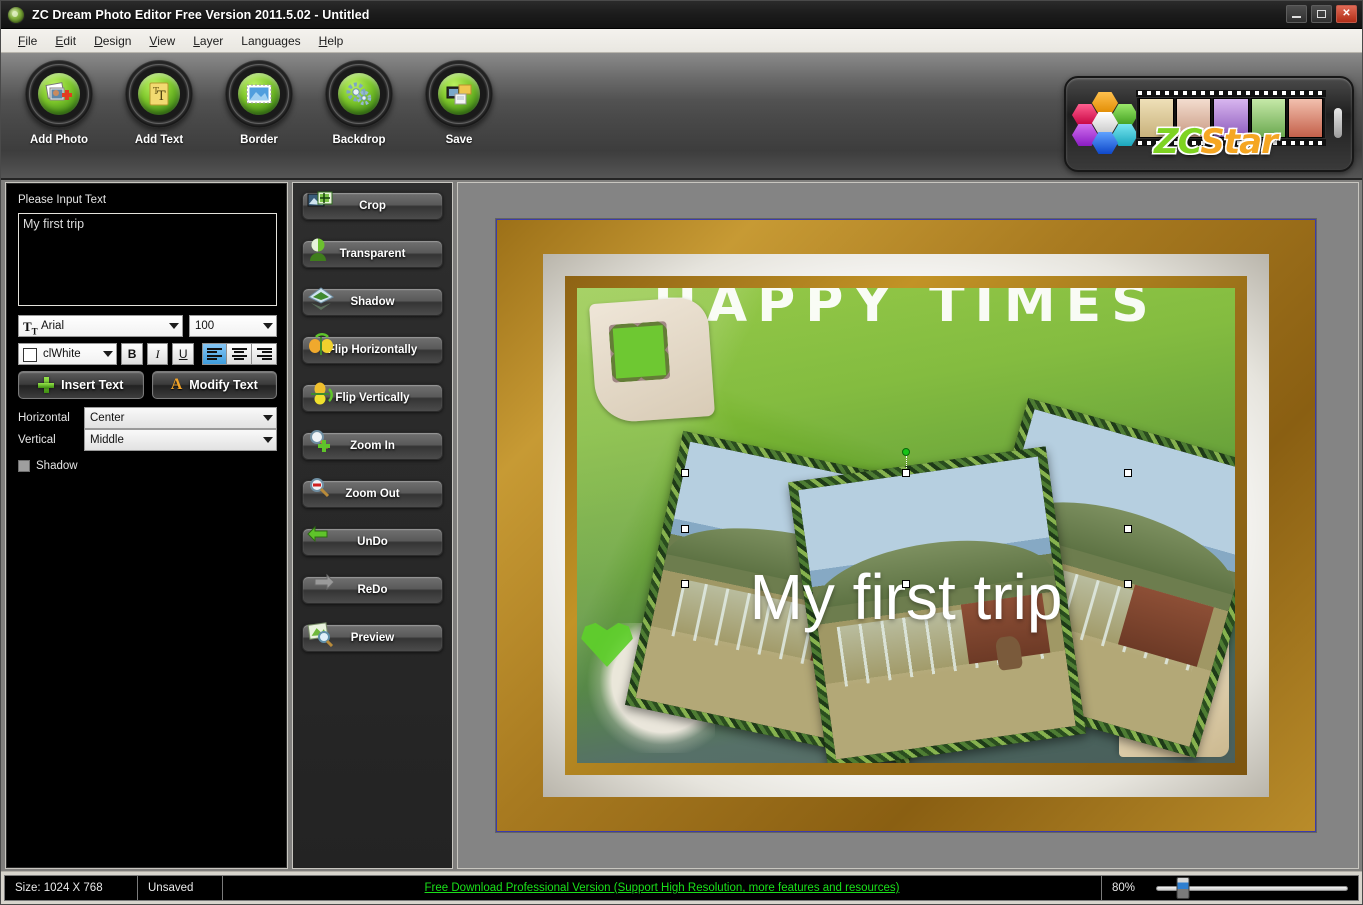 The width and height of the screenshot is (1363, 905). I want to click on selection-handle-mid-left, so click(685, 529).